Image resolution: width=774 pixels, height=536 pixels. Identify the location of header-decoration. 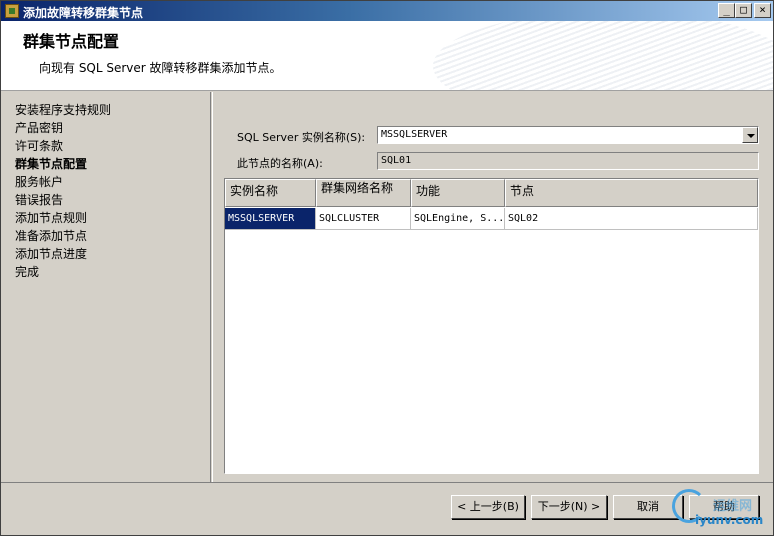
(603, 55).